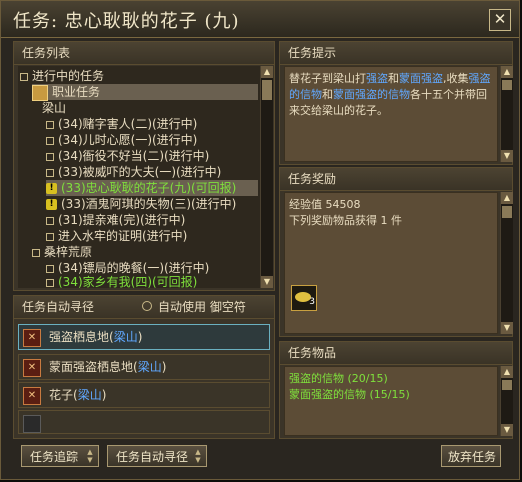 The height and width of the screenshot is (482, 522). Describe the element at coordinates (121, 124) in the screenshot. I see `quest-item: (34)赌字害人(二)(进行中)` at that location.